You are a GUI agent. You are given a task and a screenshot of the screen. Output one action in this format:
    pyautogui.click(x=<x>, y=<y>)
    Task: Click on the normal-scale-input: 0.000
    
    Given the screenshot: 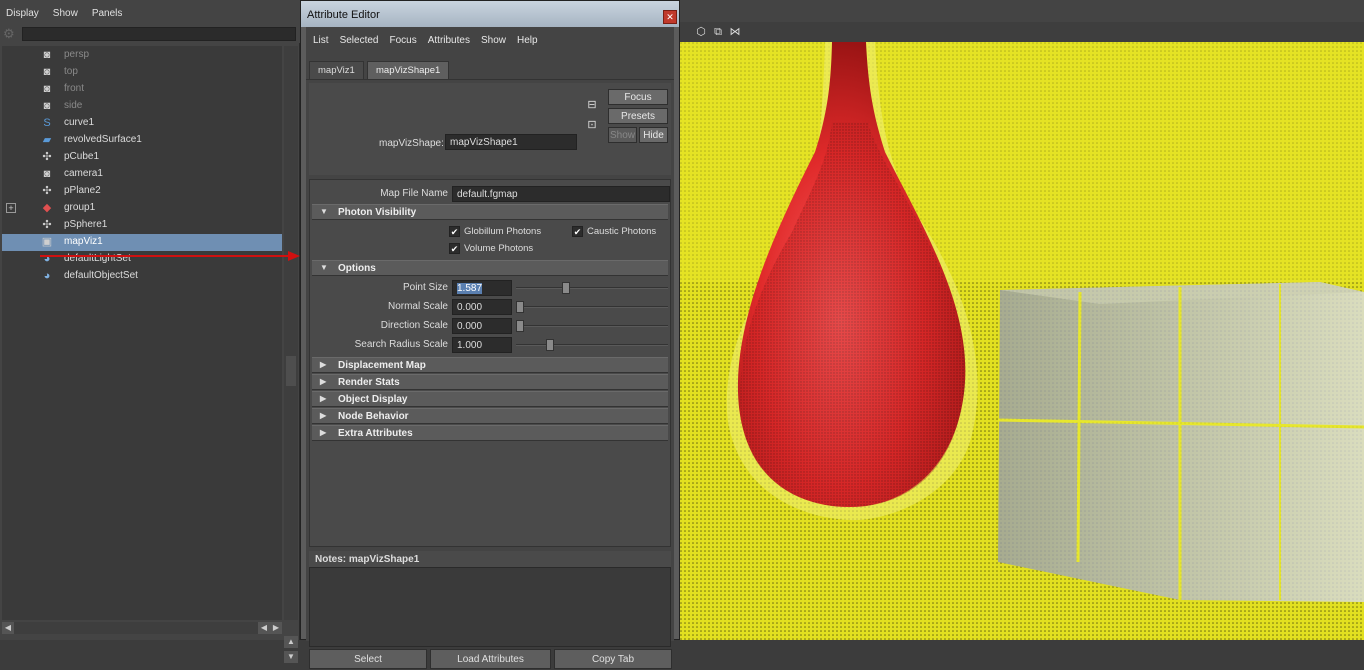 What is the action you would take?
    pyautogui.click(x=482, y=307)
    